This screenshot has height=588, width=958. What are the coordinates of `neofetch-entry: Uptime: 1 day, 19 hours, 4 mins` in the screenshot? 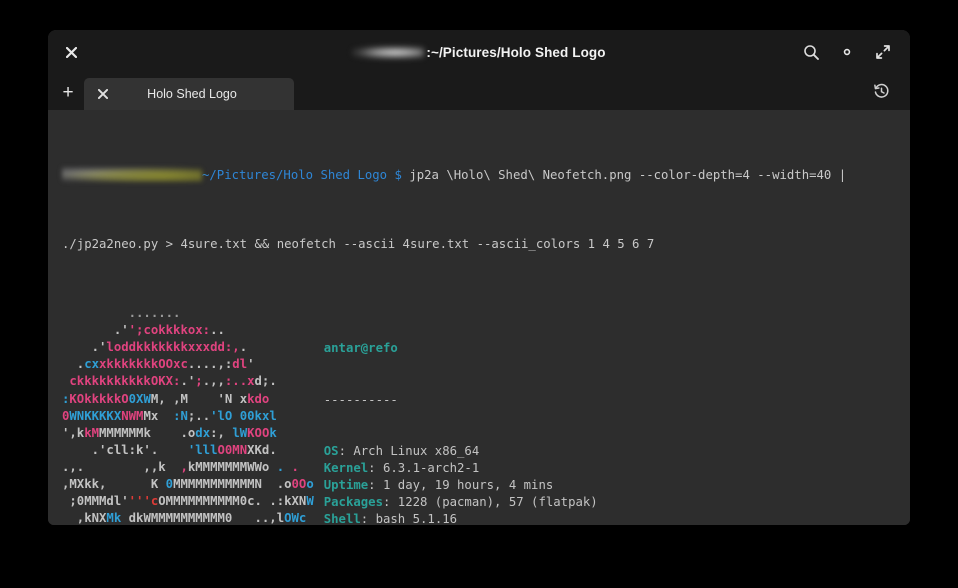 It's located at (546, 485).